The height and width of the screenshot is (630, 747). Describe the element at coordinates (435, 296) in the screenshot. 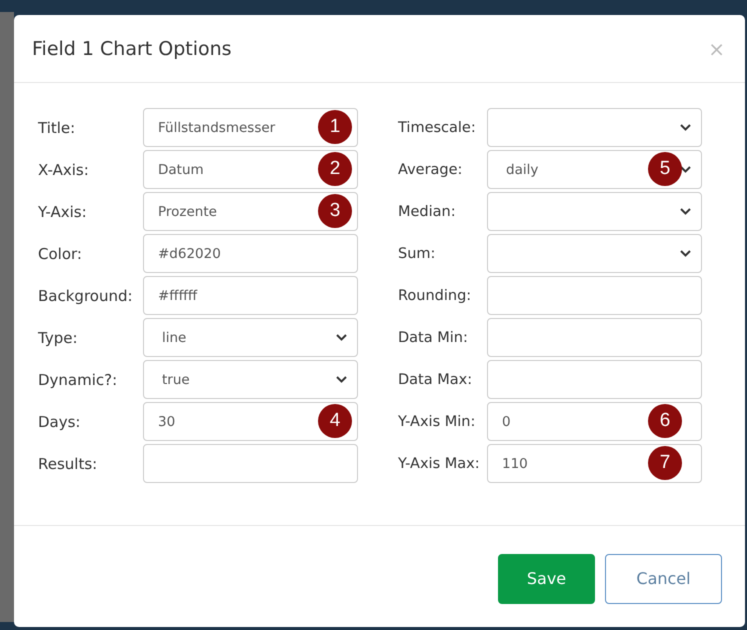

I see `field-label: Rounding:` at that location.